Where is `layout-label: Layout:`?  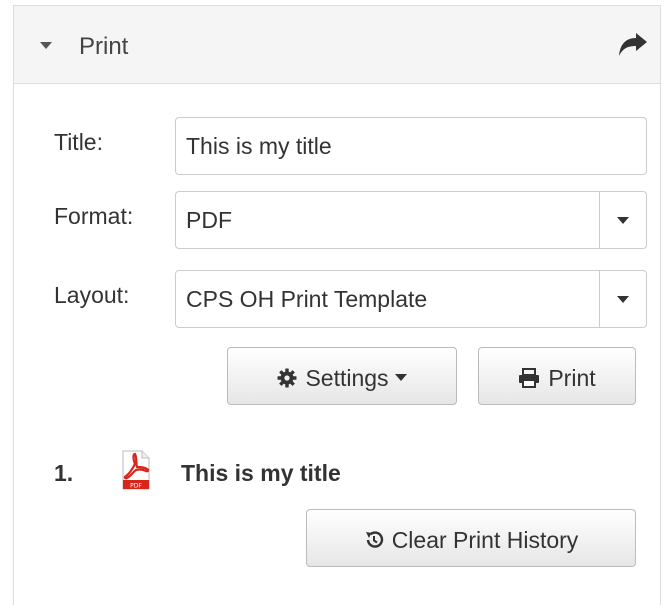 layout-label: Layout: is located at coordinates (92, 295).